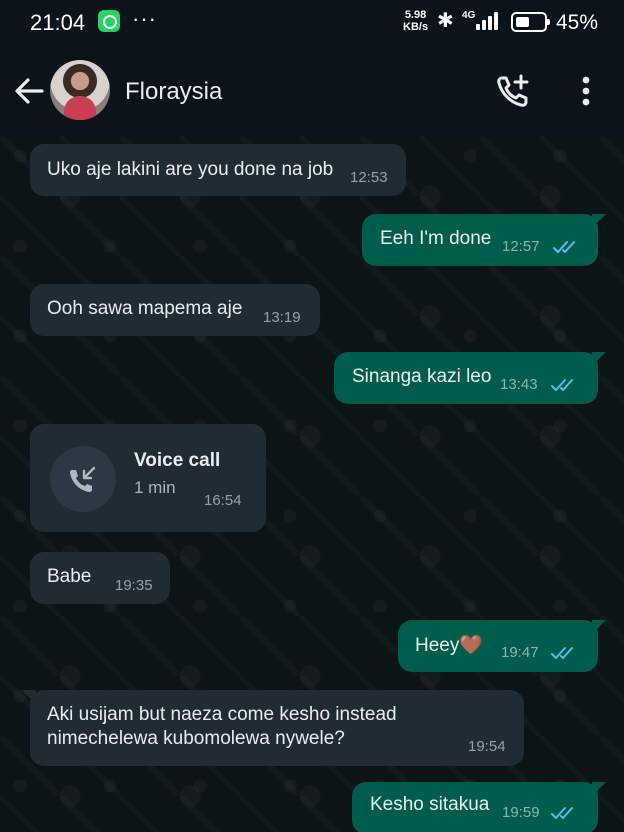 Image resolution: width=624 pixels, height=832 pixels. What do you see at coordinates (530, 22) in the screenshot?
I see `battery-icon` at bounding box center [530, 22].